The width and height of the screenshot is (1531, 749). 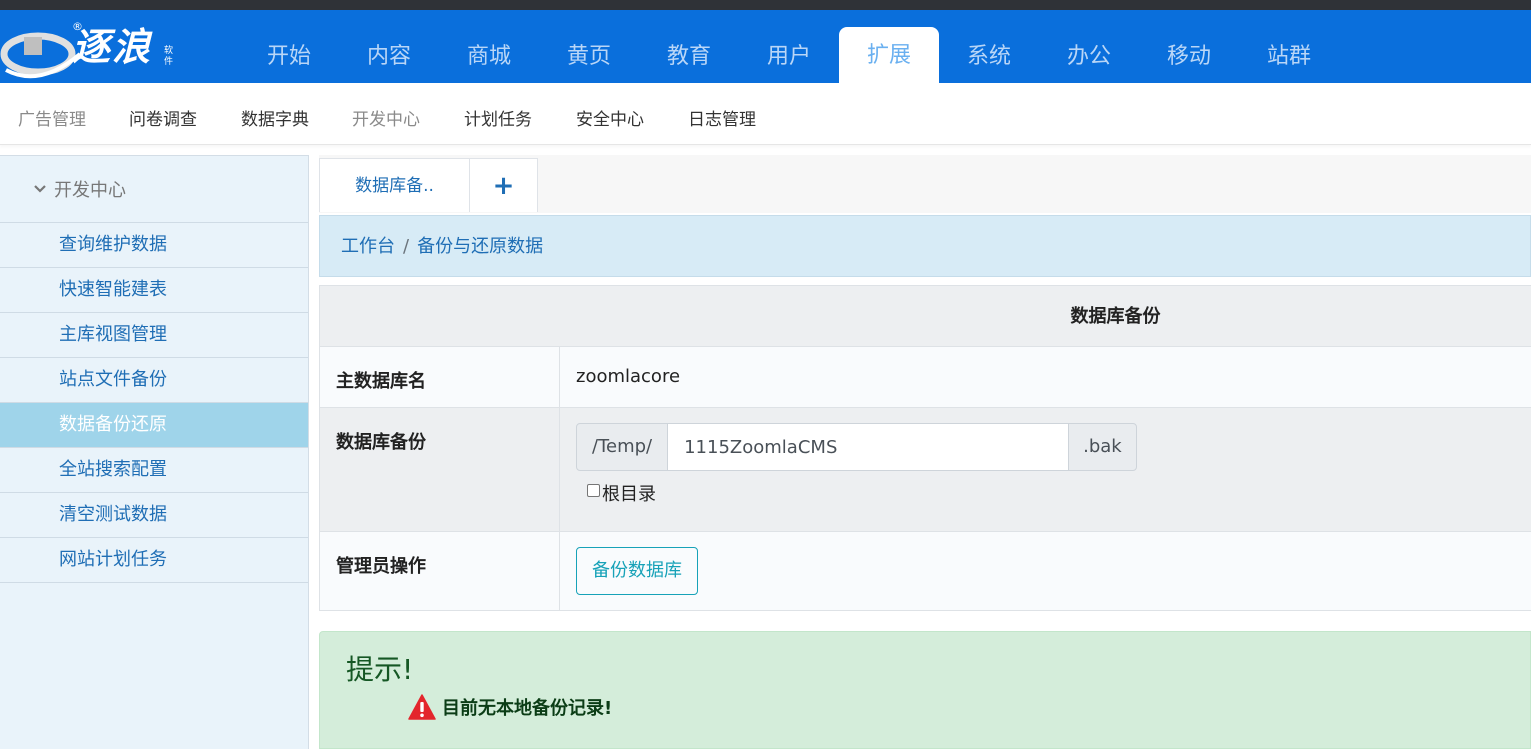 I want to click on sub-nav-item-ads: 广告管理, so click(x=52, y=117).